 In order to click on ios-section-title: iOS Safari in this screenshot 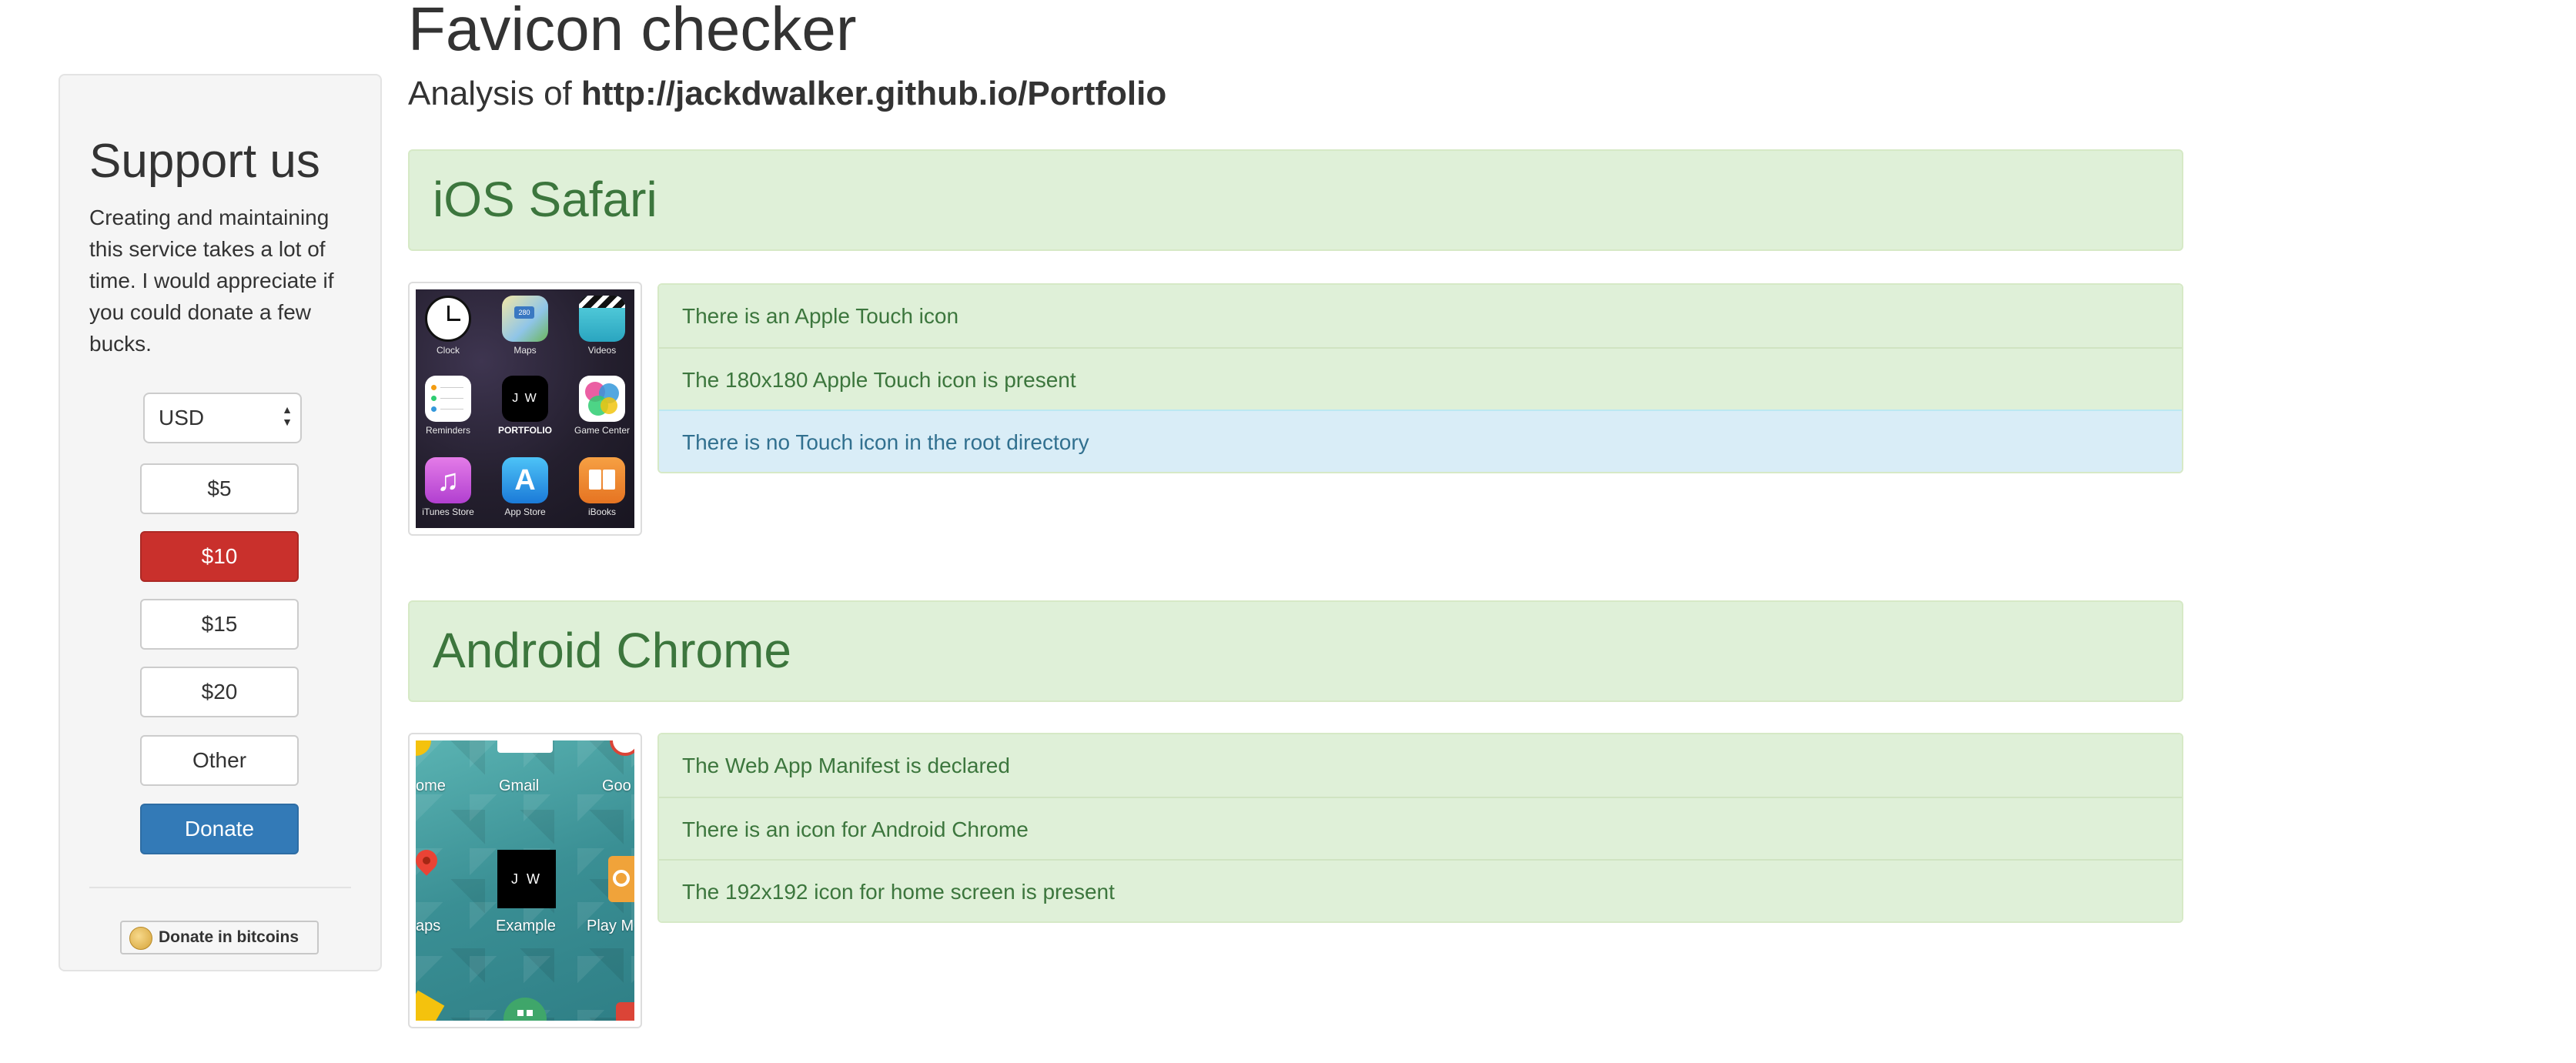, I will do `click(545, 199)`.